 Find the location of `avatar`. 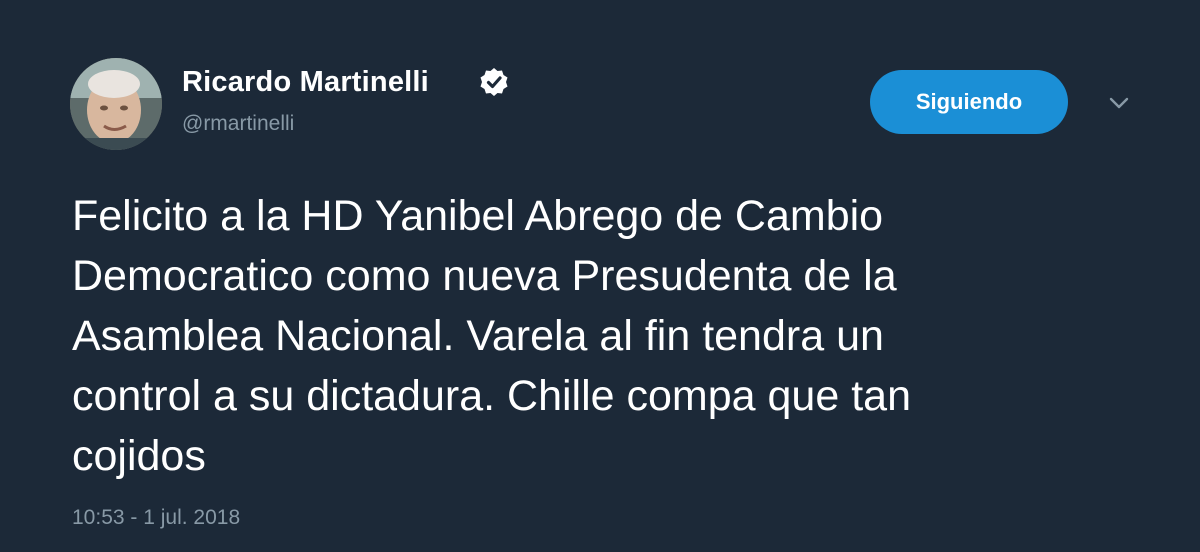

avatar is located at coordinates (116, 104).